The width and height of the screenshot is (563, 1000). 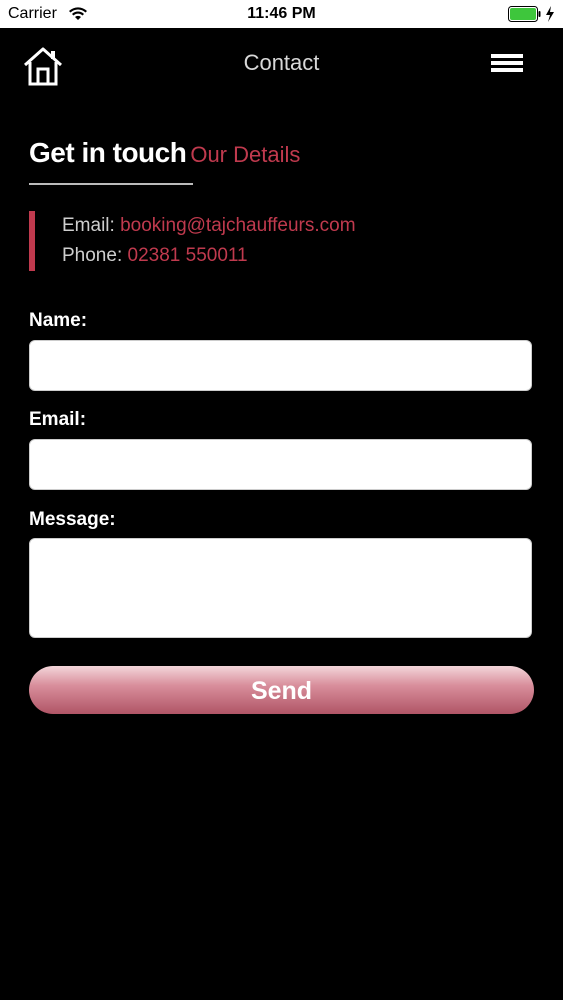 What do you see at coordinates (281, 690) in the screenshot?
I see `send-button: Send` at bounding box center [281, 690].